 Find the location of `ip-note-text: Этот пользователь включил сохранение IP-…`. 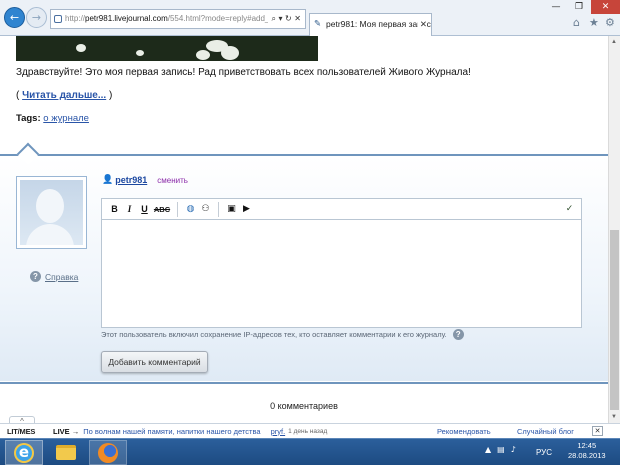

ip-note-text: Этот пользователь включил сохранение IP-… is located at coordinates (274, 334).